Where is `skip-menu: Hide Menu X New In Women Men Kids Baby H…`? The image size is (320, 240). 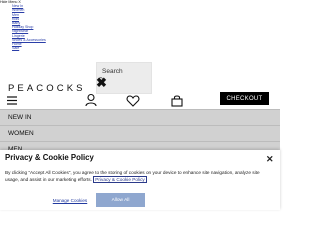 skip-menu: Hide Menu X New In Women Men Kids Baby H… is located at coordinates (23, 25).